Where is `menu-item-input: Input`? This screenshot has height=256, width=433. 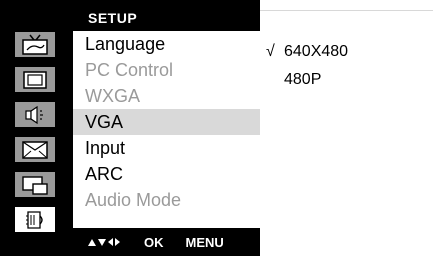
menu-item-input: Input is located at coordinates (166, 148).